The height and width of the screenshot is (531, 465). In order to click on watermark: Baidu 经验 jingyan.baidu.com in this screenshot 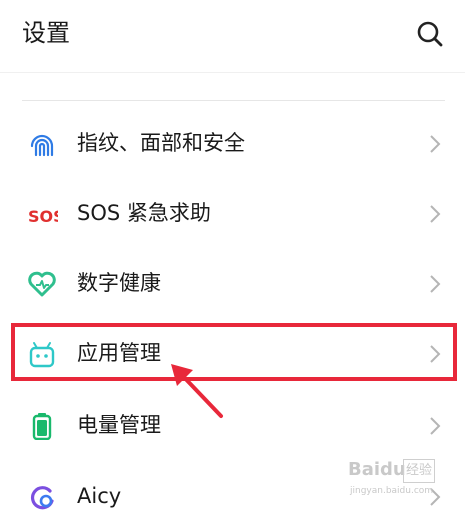, I will do `click(403, 482)`.